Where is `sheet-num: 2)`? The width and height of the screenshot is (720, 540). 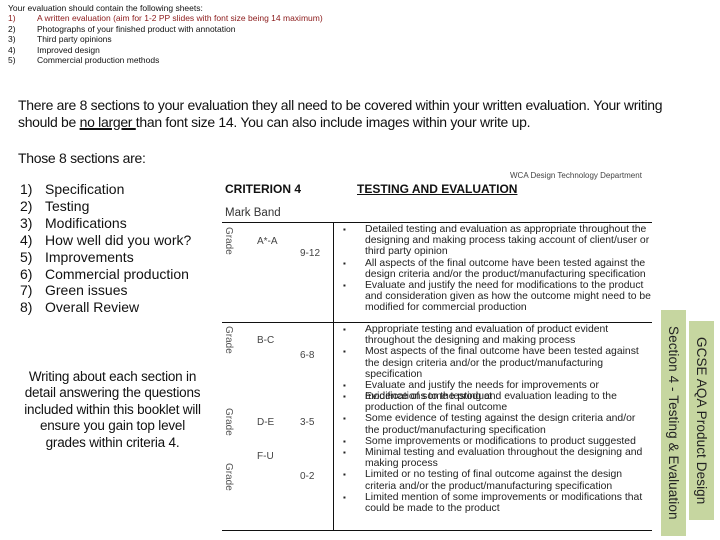 sheet-num: 2) is located at coordinates (12, 28).